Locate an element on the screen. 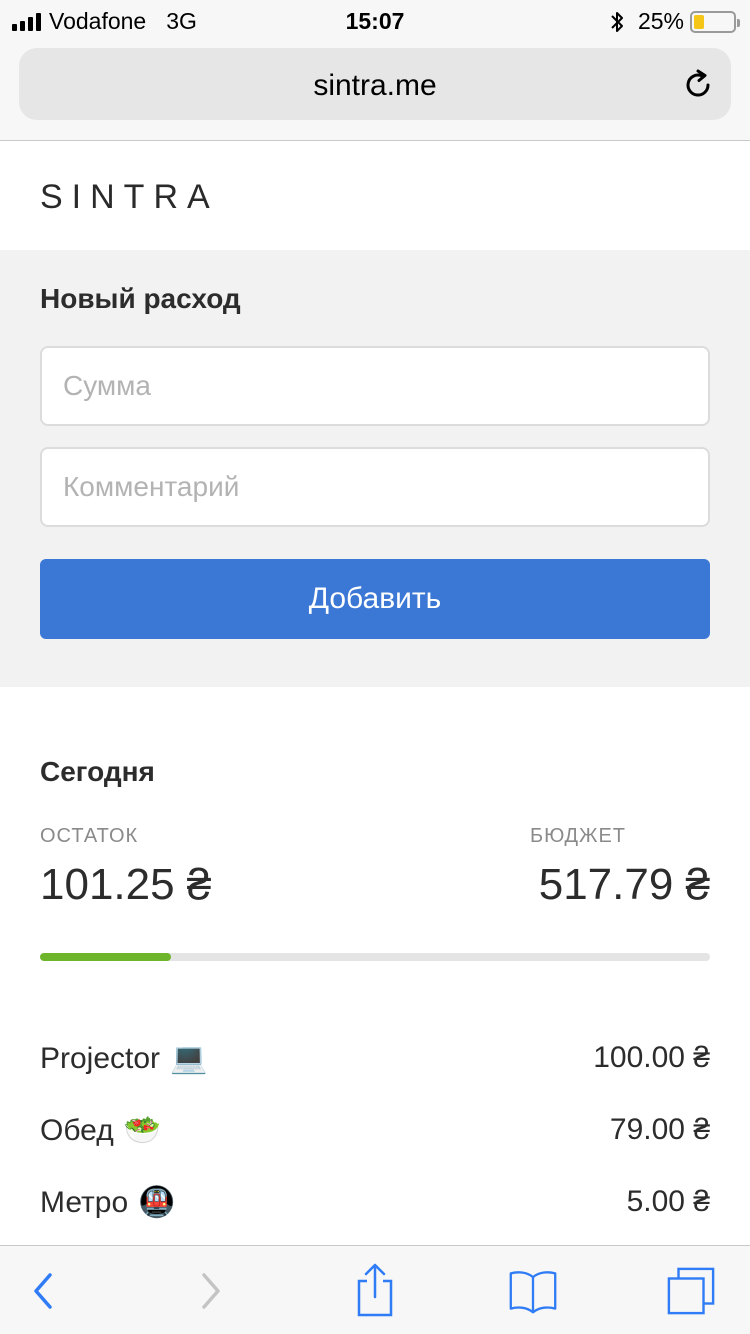 The height and width of the screenshot is (1334, 750). expense-name: Projector is located at coordinates (100, 1058).